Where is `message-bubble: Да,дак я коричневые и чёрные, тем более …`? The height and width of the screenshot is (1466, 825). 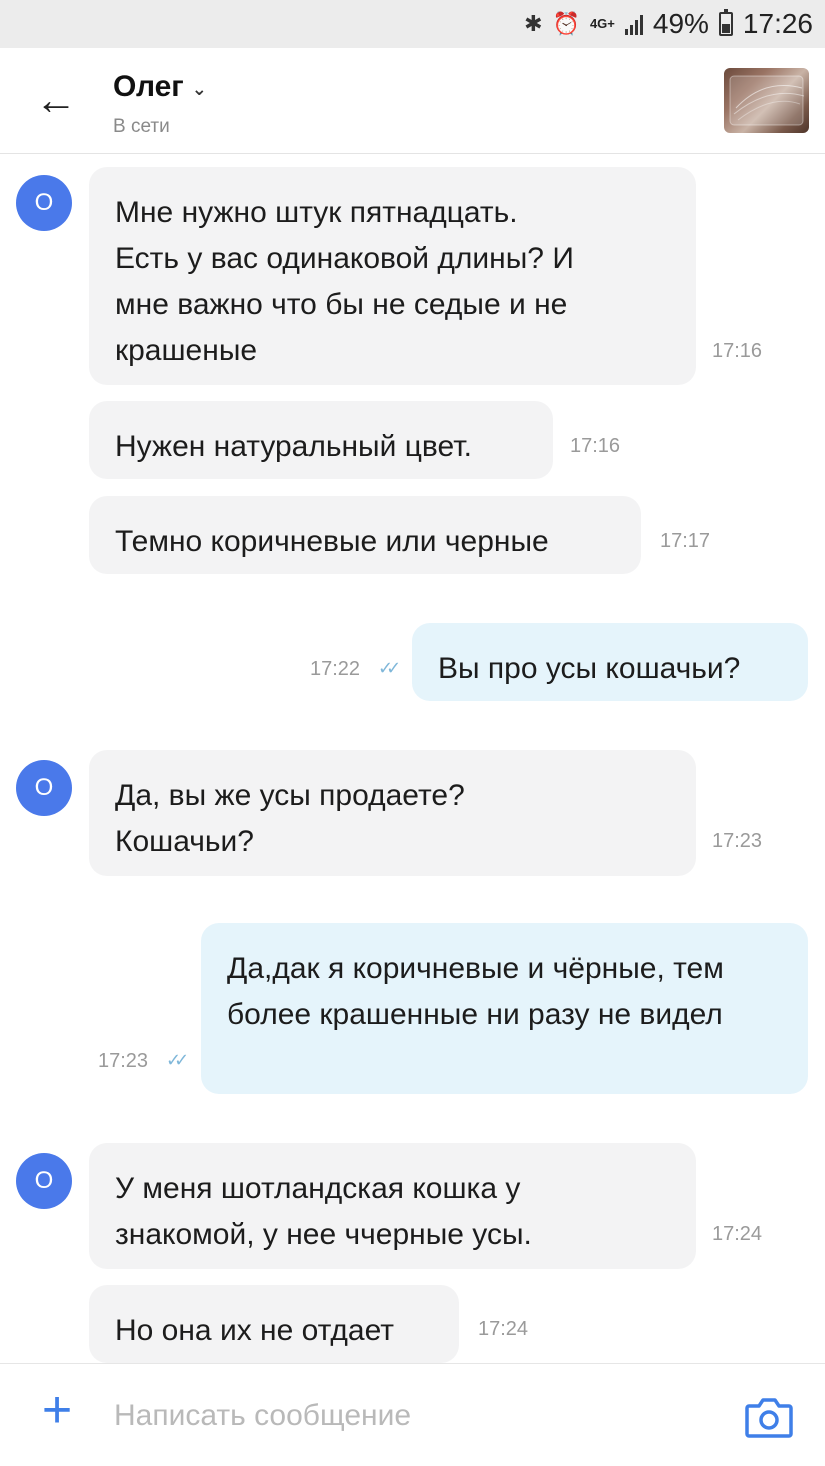
message-bubble: Да,дак я коричневые и чёрные, тем более … is located at coordinates (504, 1008).